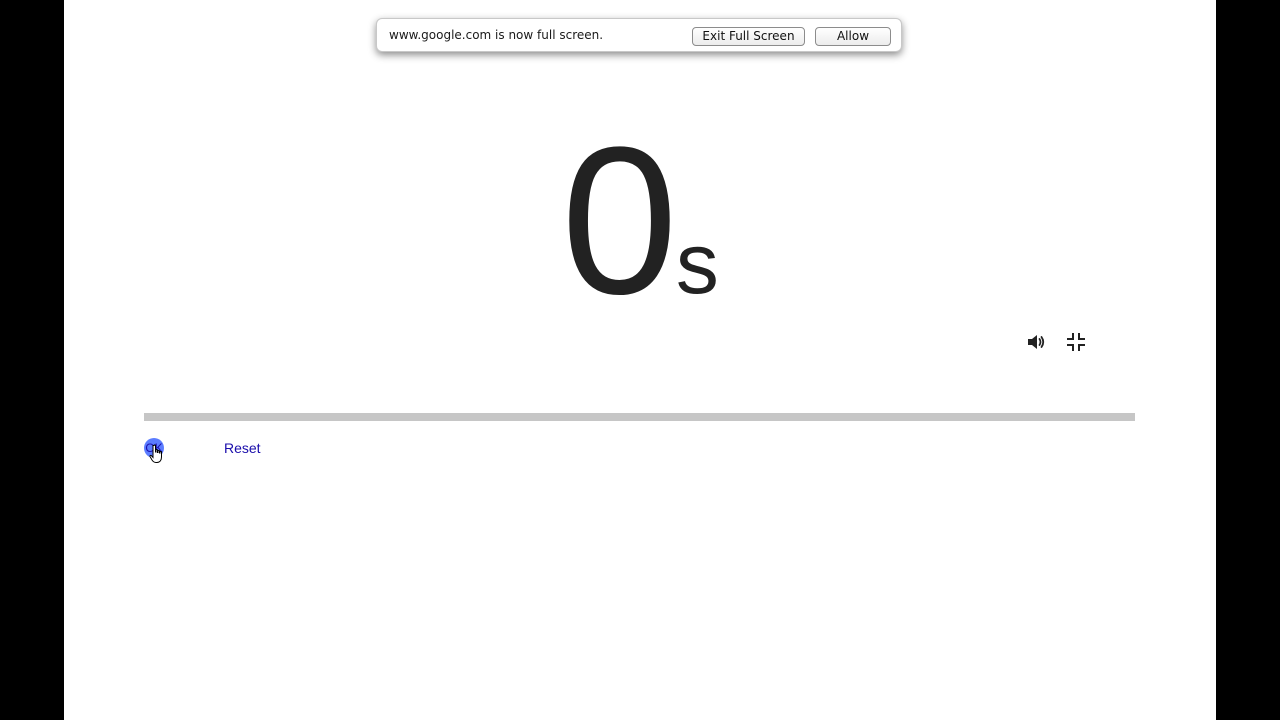  What do you see at coordinates (1036, 342) in the screenshot?
I see `speaker-icon` at bounding box center [1036, 342].